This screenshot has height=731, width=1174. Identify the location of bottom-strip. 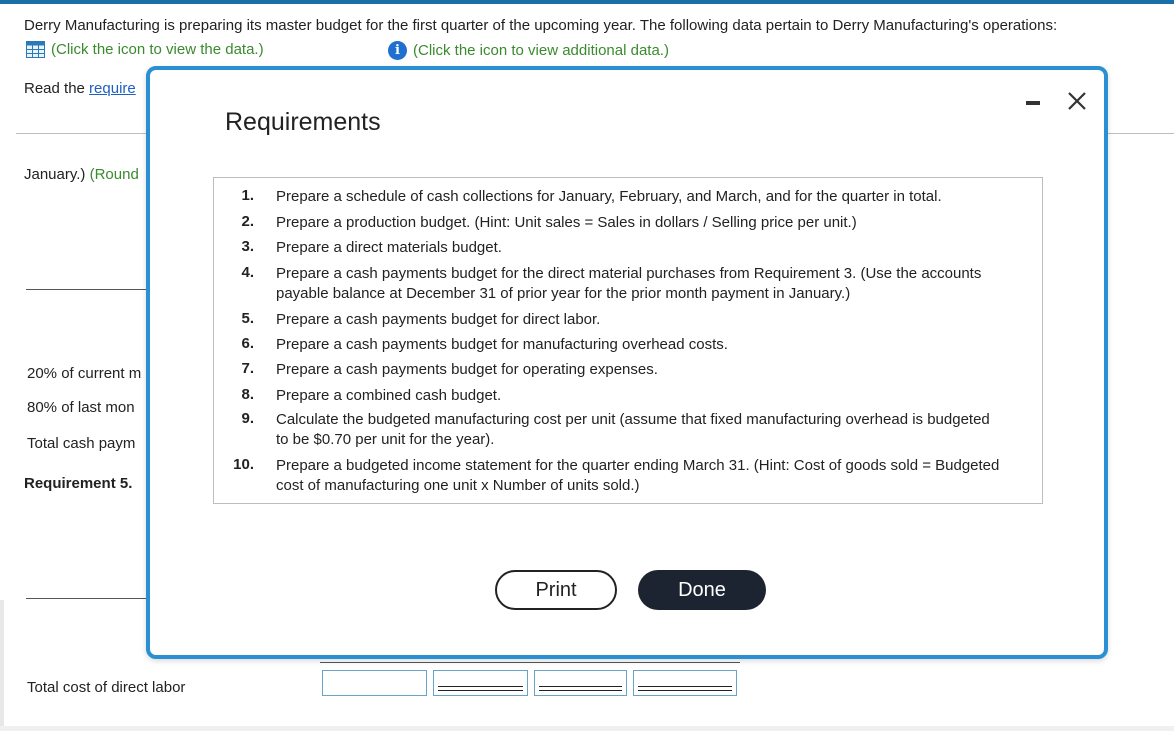
(587, 728).